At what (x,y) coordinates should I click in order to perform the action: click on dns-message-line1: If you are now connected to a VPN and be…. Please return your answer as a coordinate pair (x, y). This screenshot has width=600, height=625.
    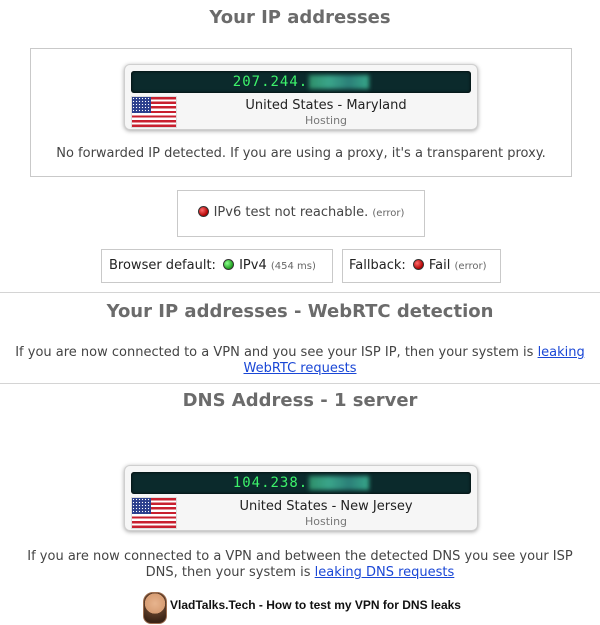
    Looking at the image, I should click on (300, 556).